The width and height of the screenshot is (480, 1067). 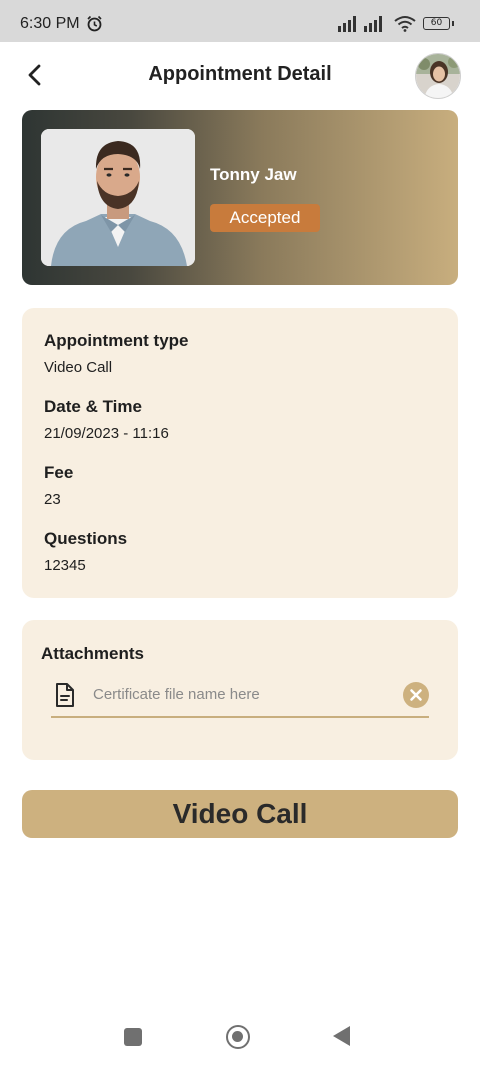 What do you see at coordinates (176, 694) in the screenshot?
I see `attachment-file-name: Certificate file name here` at bounding box center [176, 694].